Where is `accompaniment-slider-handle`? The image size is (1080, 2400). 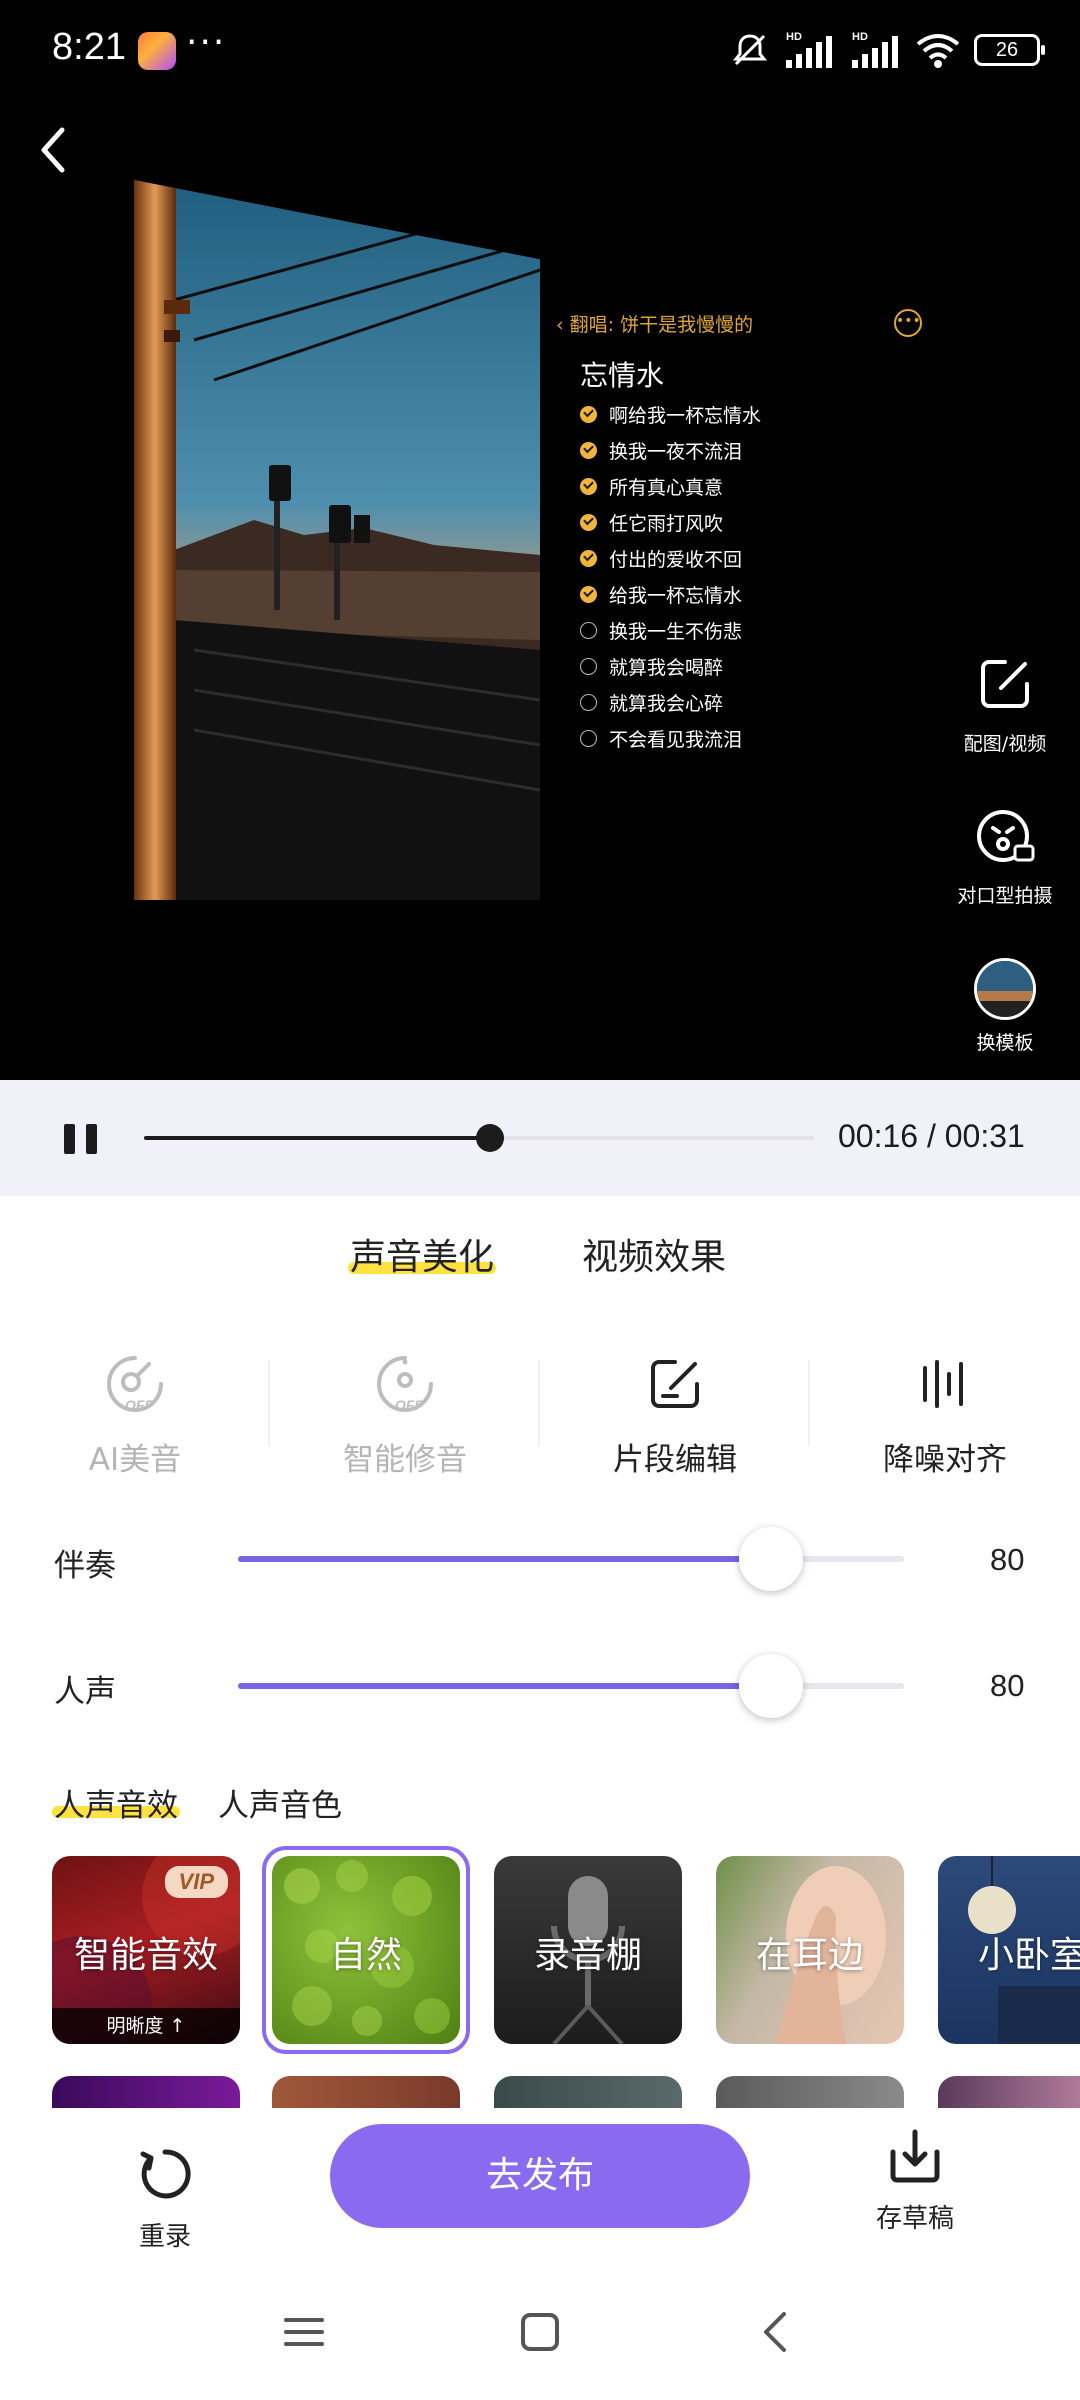
accompaniment-slider-handle is located at coordinates (770, 1559).